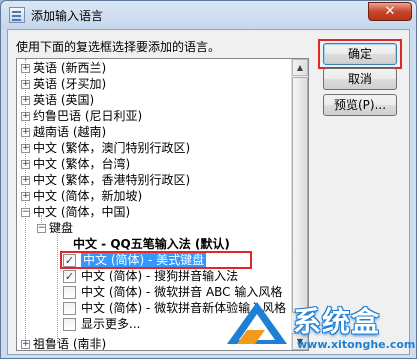 The height and width of the screenshot is (359, 417). What do you see at coordinates (300, 195) in the screenshot?
I see `scrollbar-thumb` at bounding box center [300, 195].